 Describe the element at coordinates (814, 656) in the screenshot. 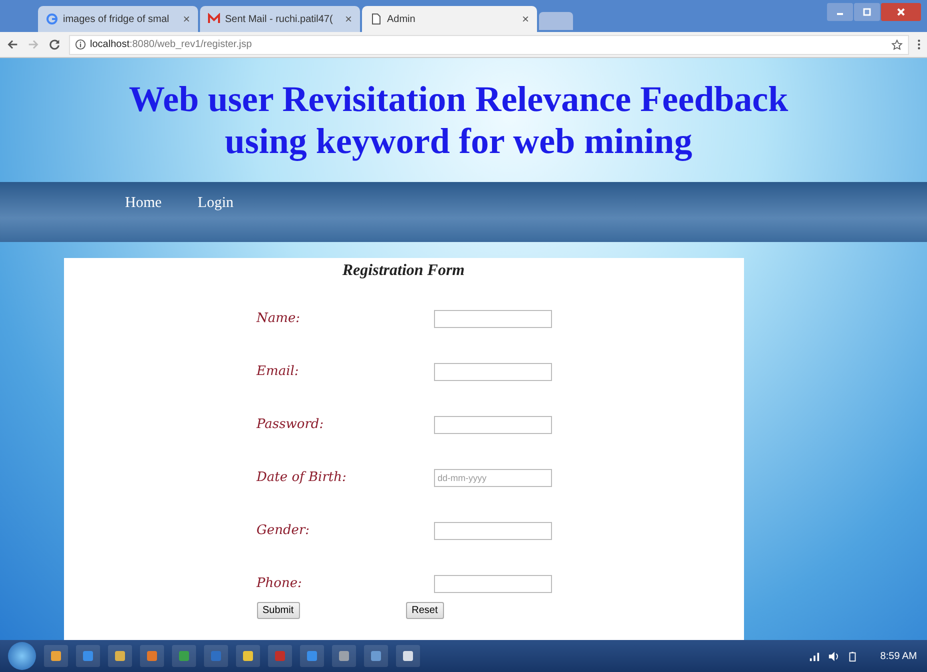

I see `signal-icon` at that location.